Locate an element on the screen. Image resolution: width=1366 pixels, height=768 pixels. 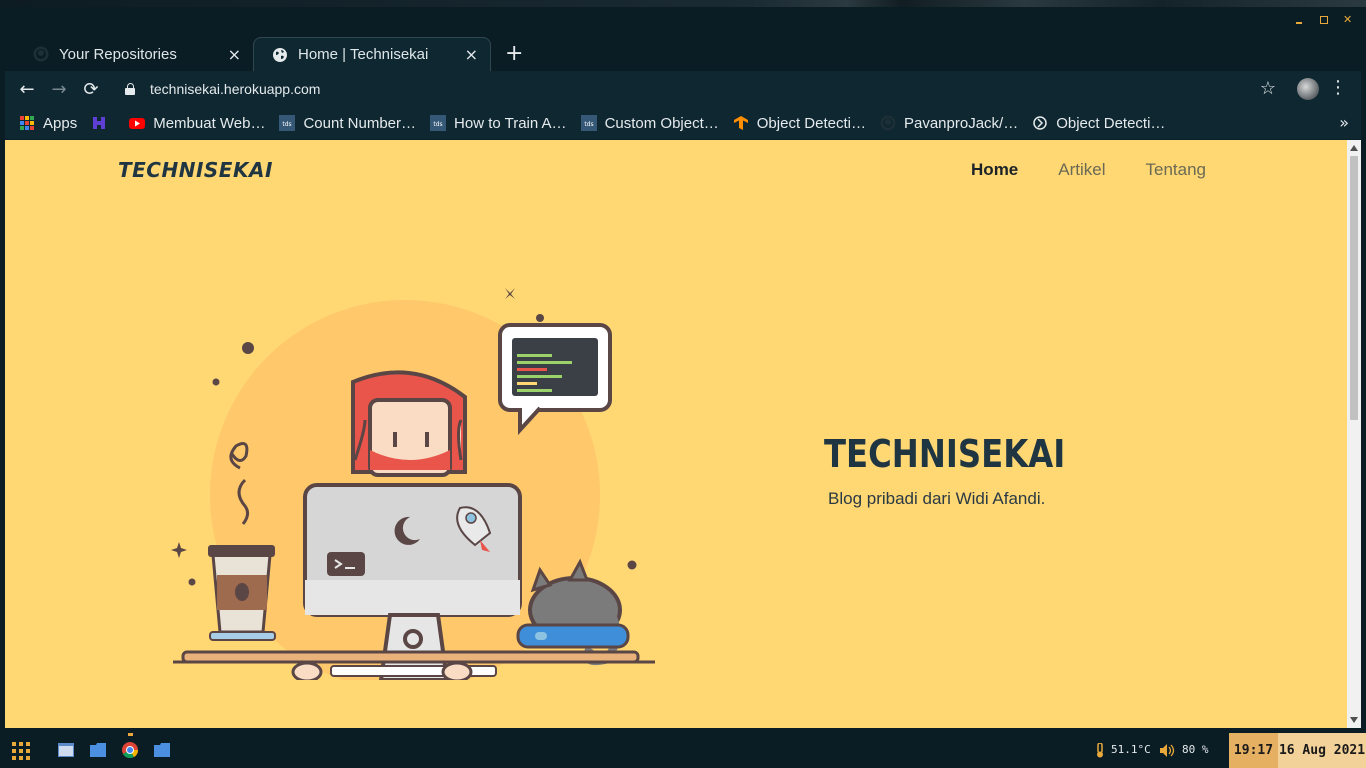
site-logo: TECHNISEKAI is located at coordinates (195, 170).